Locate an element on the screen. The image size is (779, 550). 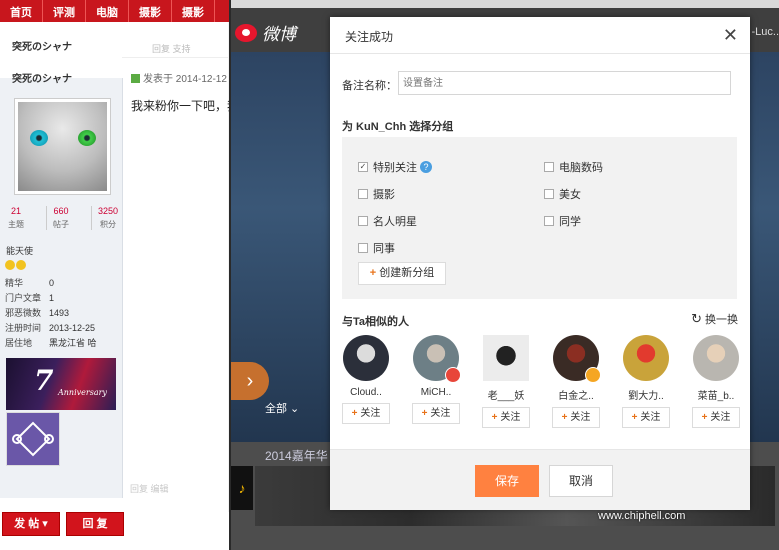
person-name: 菜苗_b.. is located at coordinates (716, 394).